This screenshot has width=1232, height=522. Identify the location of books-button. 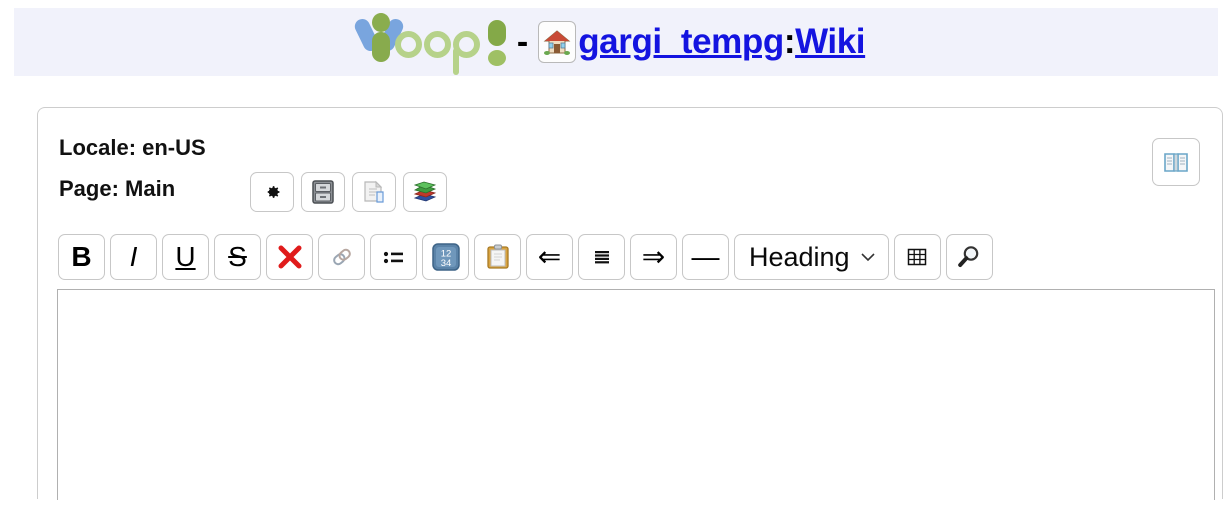
(425, 192).